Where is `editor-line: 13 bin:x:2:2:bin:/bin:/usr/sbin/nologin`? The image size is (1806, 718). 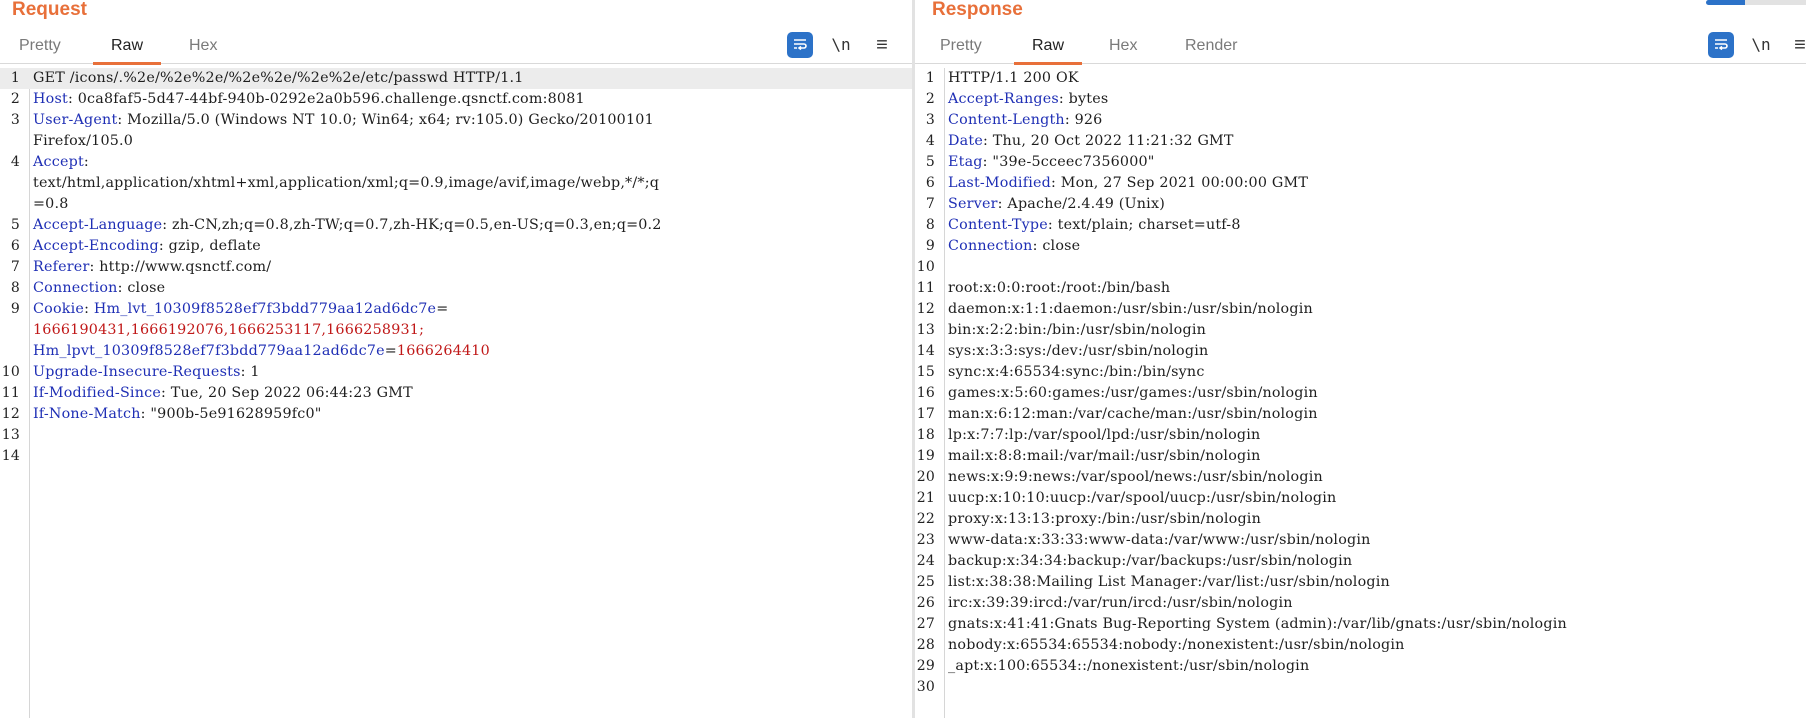 editor-line: 13 bin:x:2:2:bin:/bin:/usr/sbin/nologin is located at coordinates (1360, 330).